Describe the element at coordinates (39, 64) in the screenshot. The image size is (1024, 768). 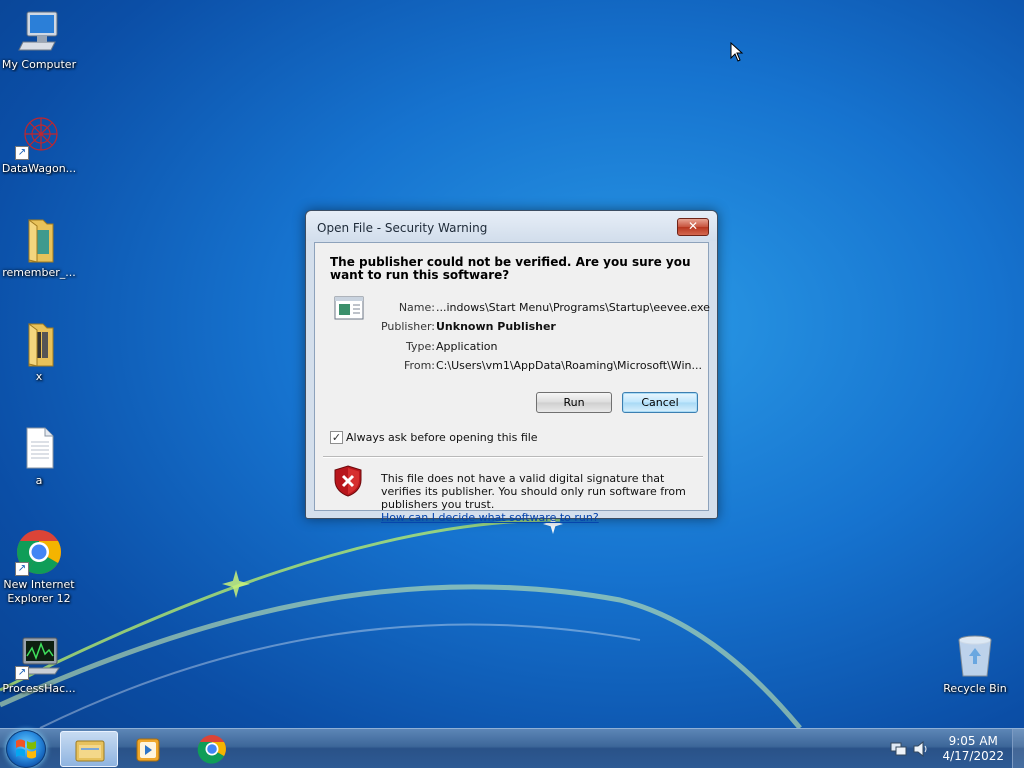
I see `desktop-icon-label: My Computer` at that location.